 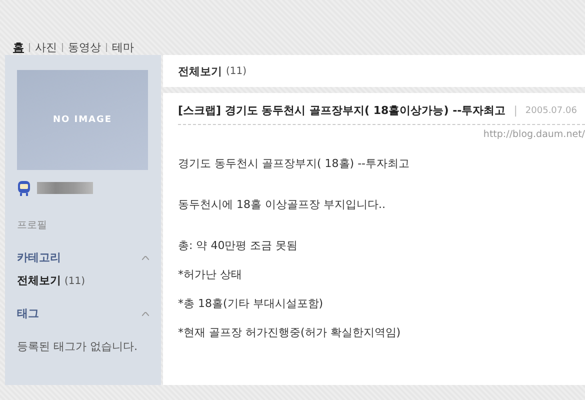 I want to click on nav-link: 홈, so click(x=18, y=47).